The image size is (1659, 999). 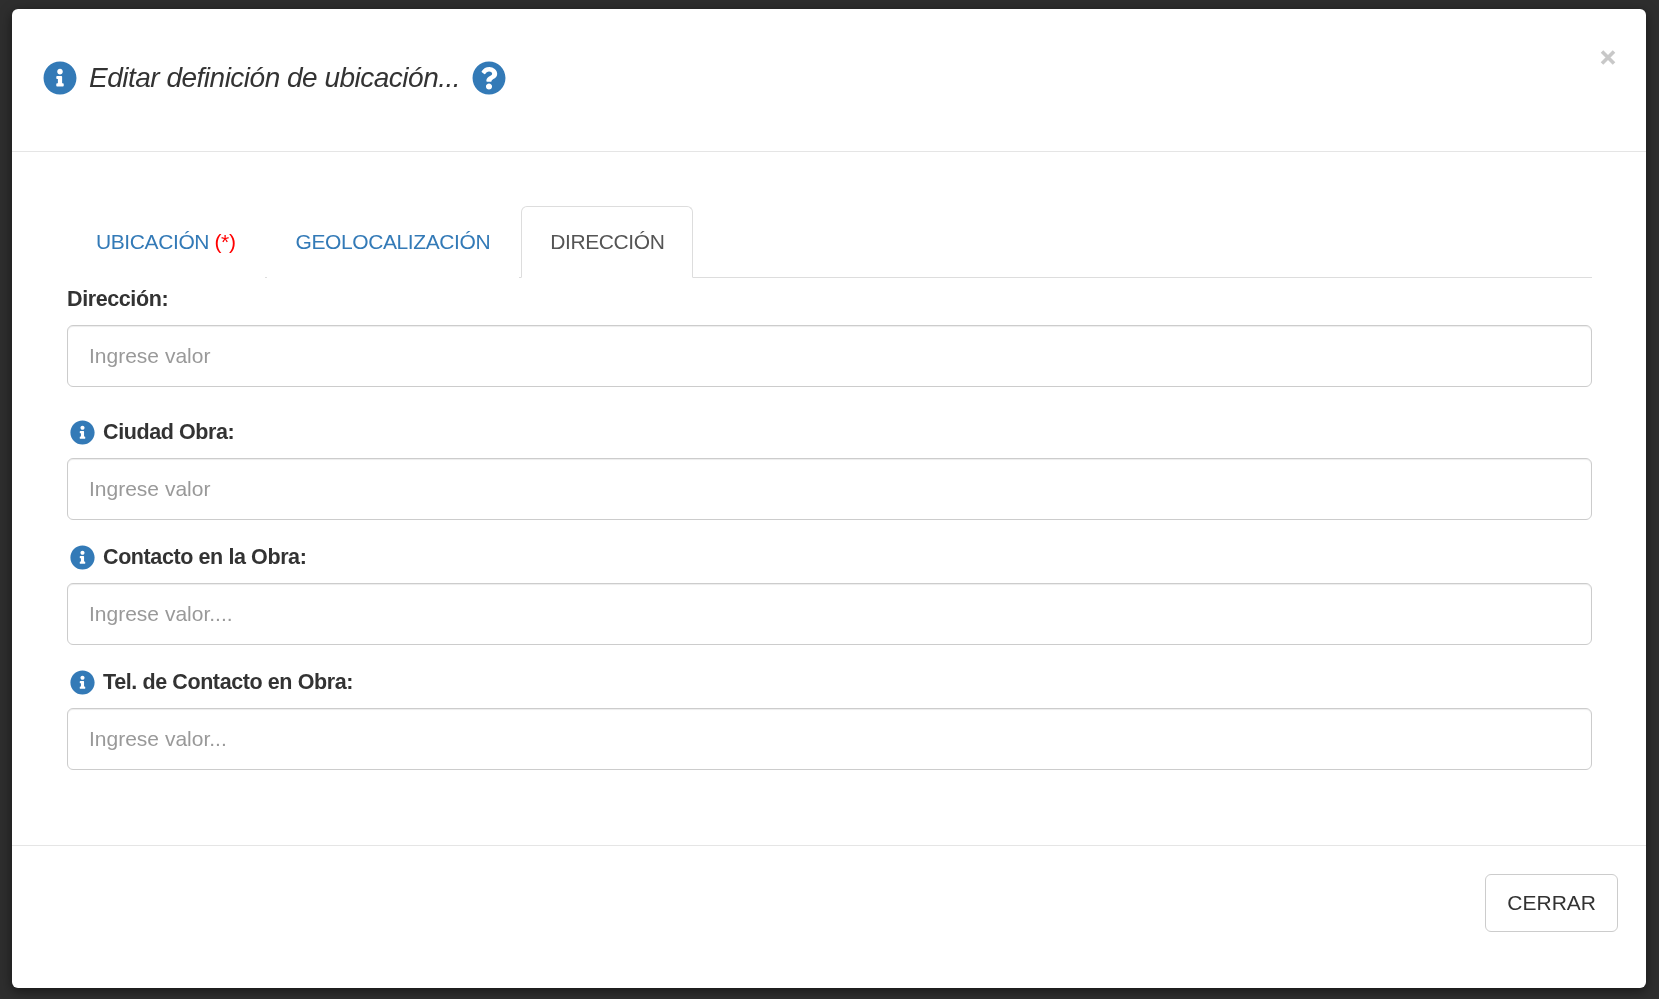 I want to click on close-icon, so click(x=1608, y=57).